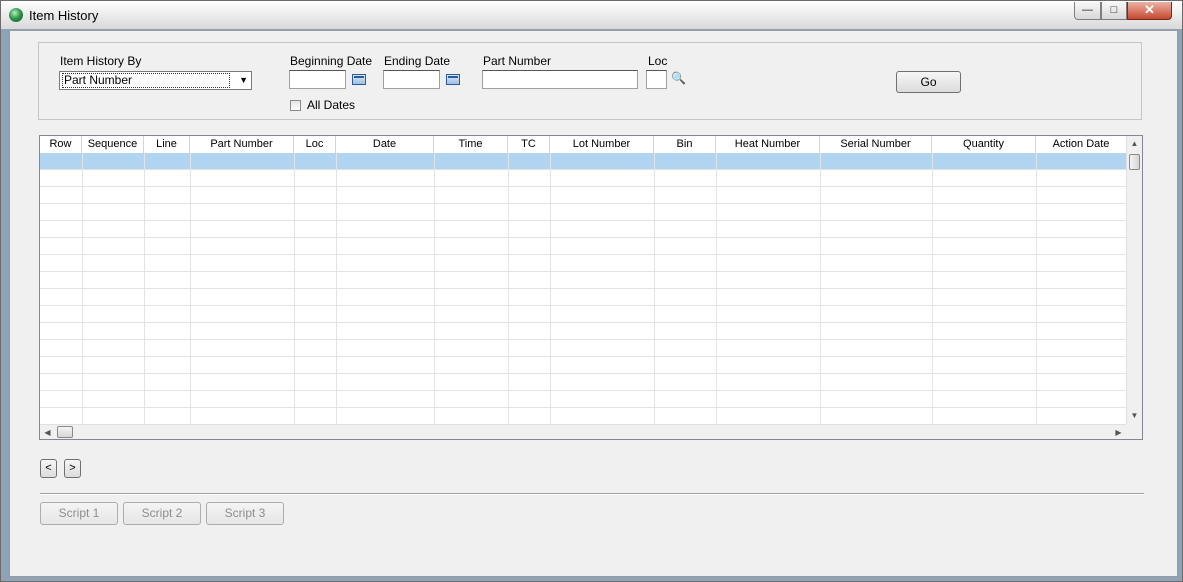  Describe the element at coordinates (411, 79) in the screenshot. I see `ending-date-input` at that location.